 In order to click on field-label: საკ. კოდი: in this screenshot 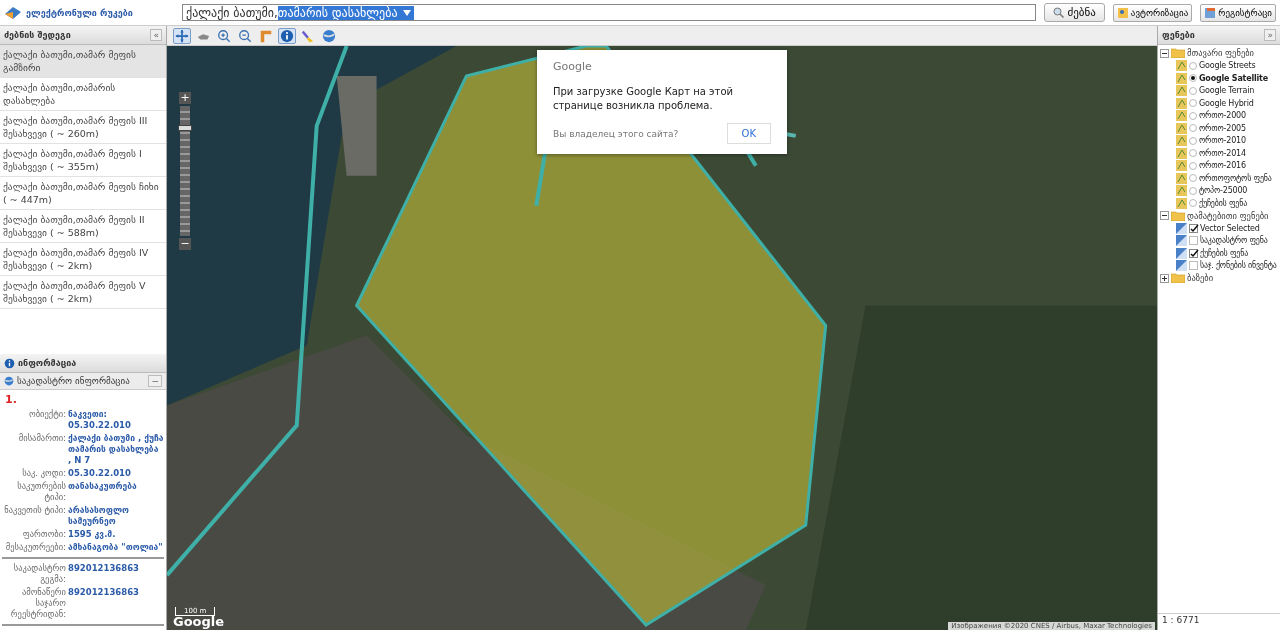, I will do `click(43, 473)`.